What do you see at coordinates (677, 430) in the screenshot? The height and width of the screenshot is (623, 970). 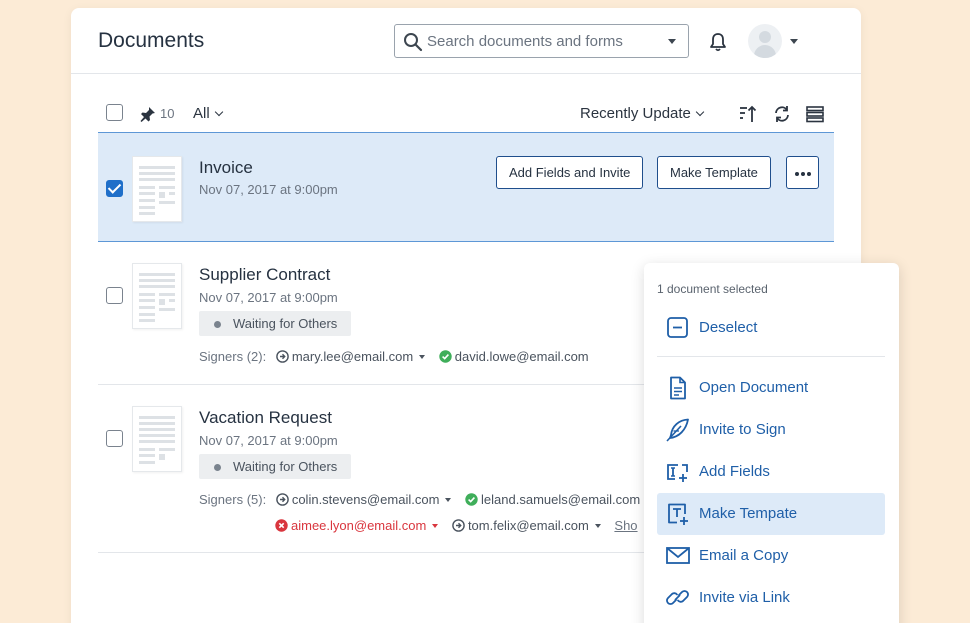 I see `feather-icon` at bounding box center [677, 430].